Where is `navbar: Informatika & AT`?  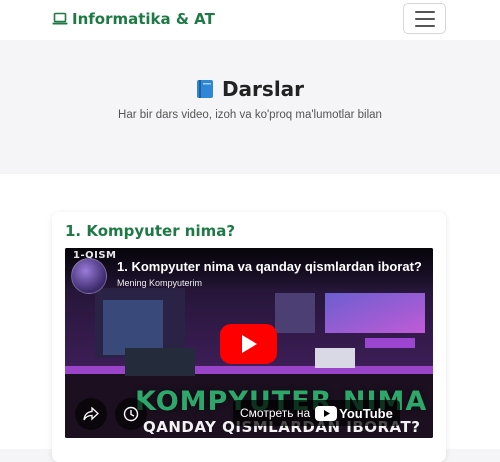
navbar: Informatika & AT is located at coordinates (250, 20).